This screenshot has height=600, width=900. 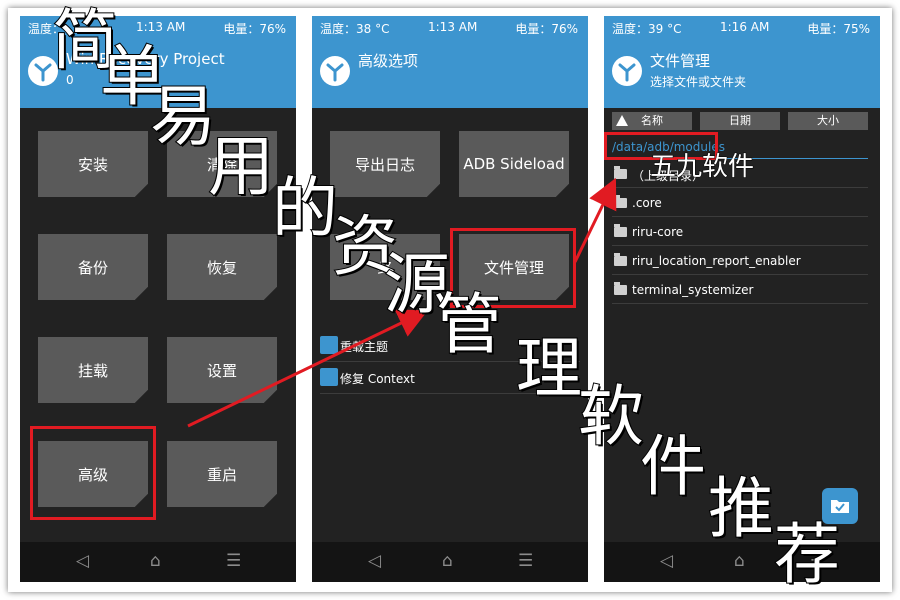 What do you see at coordinates (469, 324) in the screenshot?
I see `watermark-char: 管` at bounding box center [469, 324].